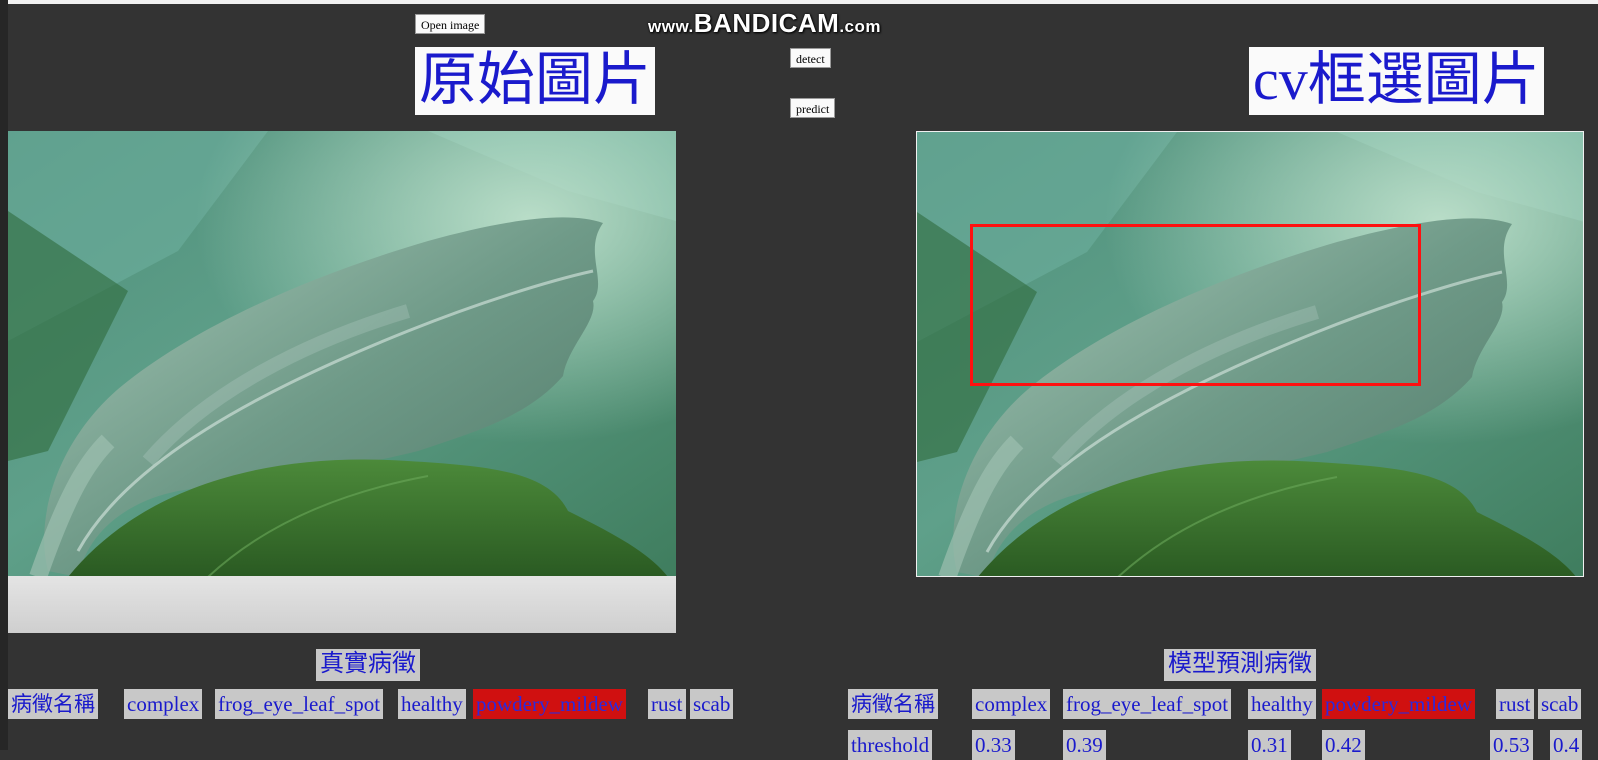 The image size is (1598, 760). What do you see at coordinates (1147, 704) in the screenshot?
I see `pred-class-frog-eye-leaf-spot: frog_eye_leaf_spot` at bounding box center [1147, 704].